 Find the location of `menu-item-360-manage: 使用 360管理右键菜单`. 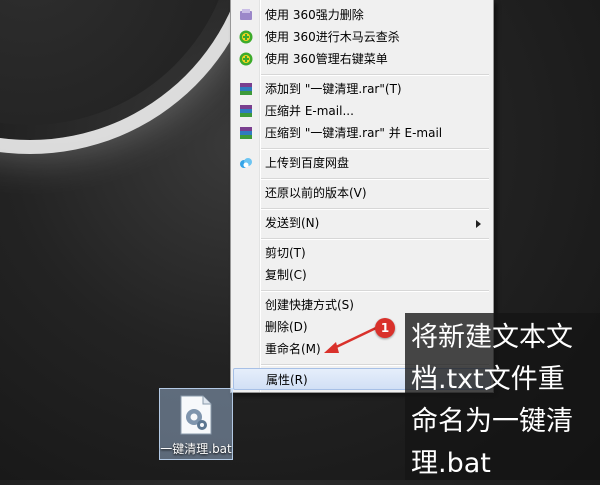

menu-item-360-manage: 使用 360管理右键菜单 is located at coordinates (362, 59).